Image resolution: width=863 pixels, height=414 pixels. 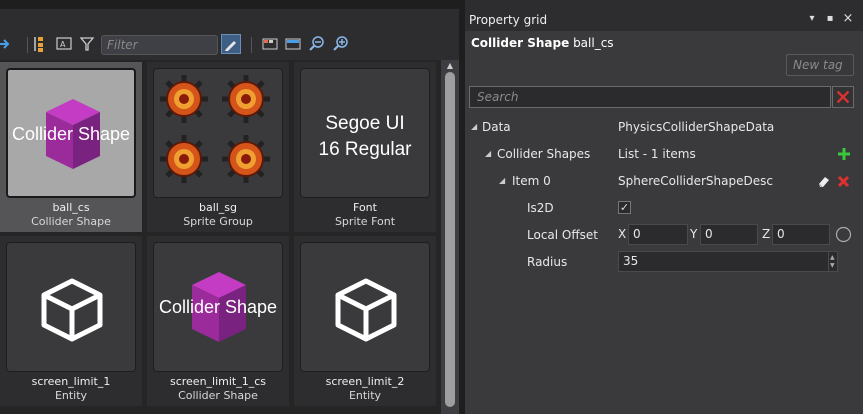 What do you see at coordinates (593, 43) in the screenshot?
I see `object-name: ball_cs` at bounding box center [593, 43].